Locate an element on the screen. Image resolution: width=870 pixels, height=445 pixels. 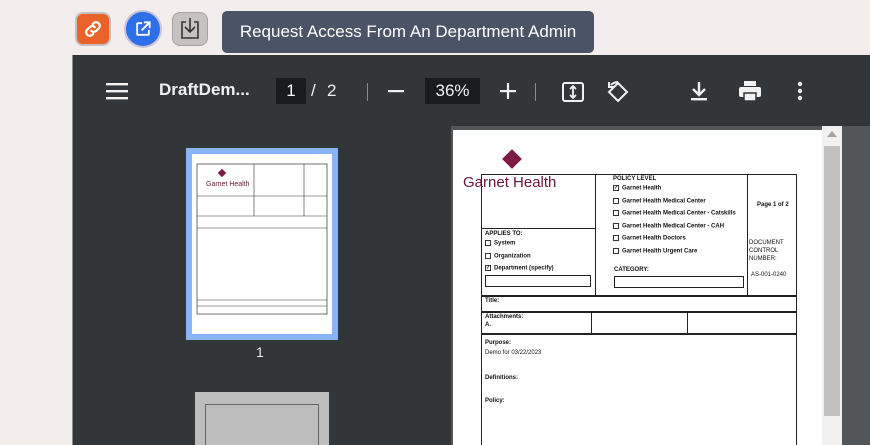
checkbox-label: Garnet Health Medical Center - Catskills is located at coordinates (679, 213).